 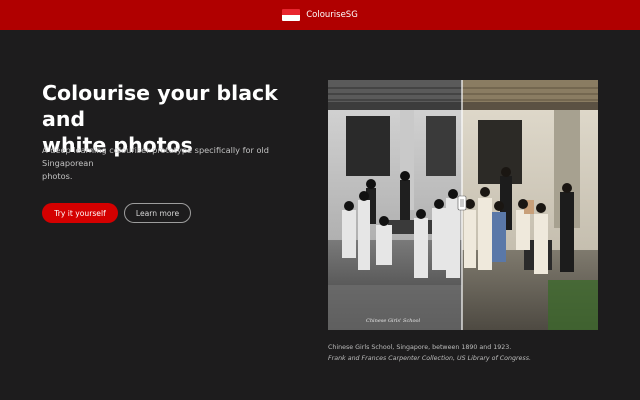 What do you see at coordinates (332, 15) in the screenshot?
I see `brand-name: ColouriseSG` at bounding box center [332, 15].